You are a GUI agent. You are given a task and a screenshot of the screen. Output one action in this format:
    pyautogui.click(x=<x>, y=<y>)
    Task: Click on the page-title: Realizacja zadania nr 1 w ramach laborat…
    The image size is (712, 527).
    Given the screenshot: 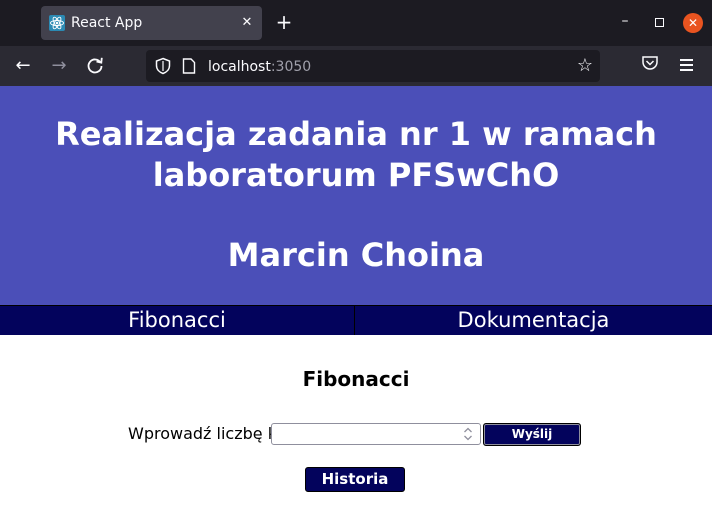 What is the action you would take?
    pyautogui.click(x=356, y=154)
    